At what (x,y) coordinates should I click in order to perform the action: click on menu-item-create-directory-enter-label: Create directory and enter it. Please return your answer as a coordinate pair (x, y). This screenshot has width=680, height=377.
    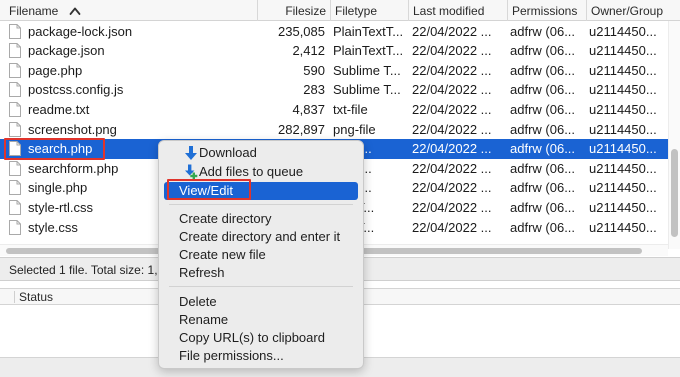
    Looking at the image, I should click on (260, 236).